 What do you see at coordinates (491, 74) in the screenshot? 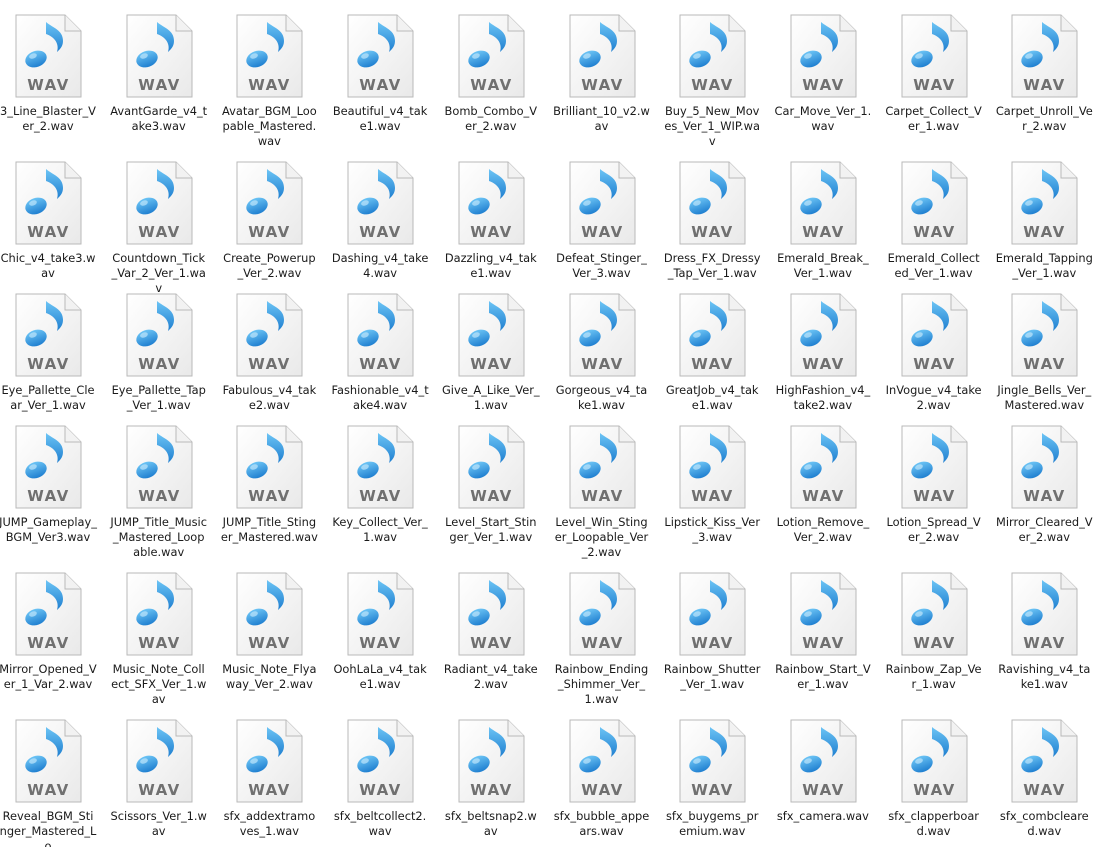
I see `file-item: WAV Bomb_Combo_Ver_2.wav` at bounding box center [491, 74].